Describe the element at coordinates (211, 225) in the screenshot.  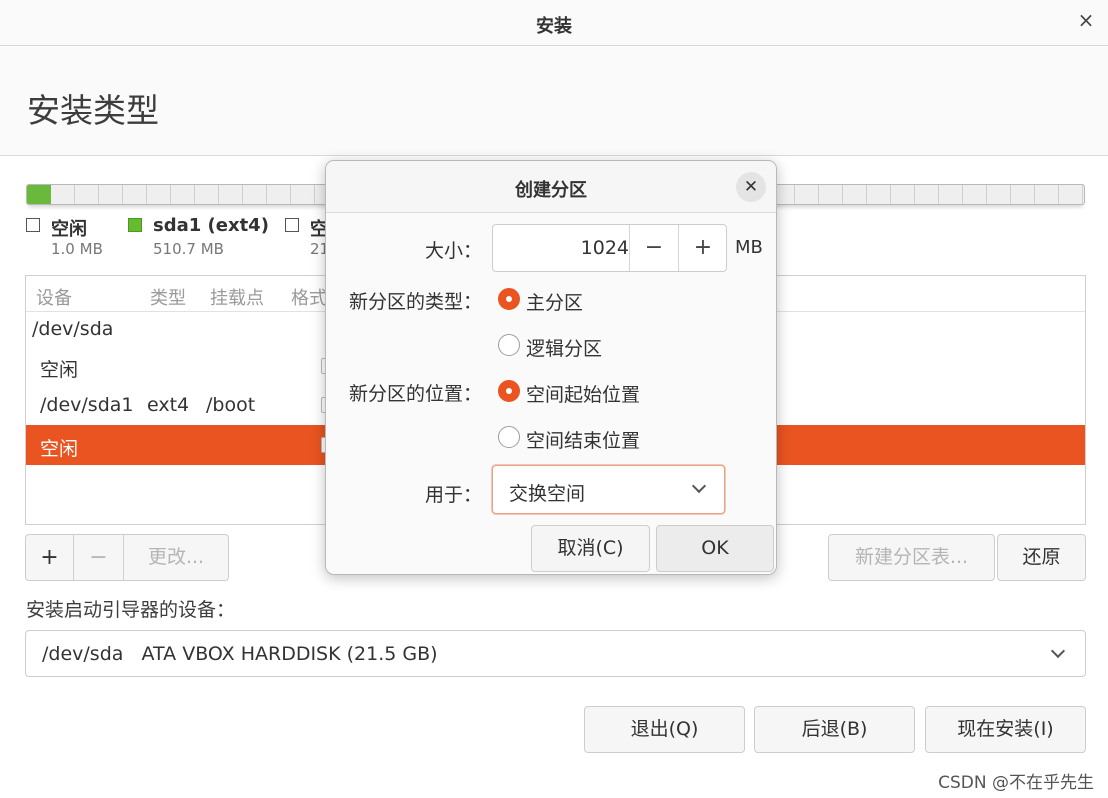
I see `legend-name: sda1 (ext4)` at that location.